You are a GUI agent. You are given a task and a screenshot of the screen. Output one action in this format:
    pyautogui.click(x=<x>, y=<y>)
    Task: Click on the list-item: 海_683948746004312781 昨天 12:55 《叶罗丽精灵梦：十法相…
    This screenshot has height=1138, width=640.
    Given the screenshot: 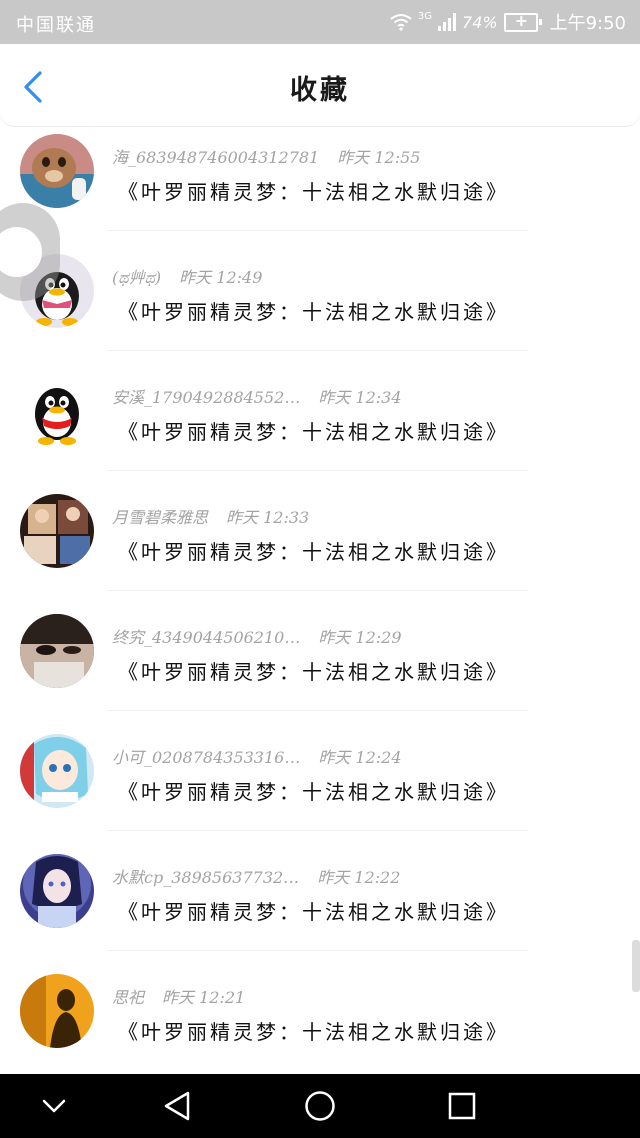 What is the action you would take?
    pyautogui.click(x=320, y=186)
    